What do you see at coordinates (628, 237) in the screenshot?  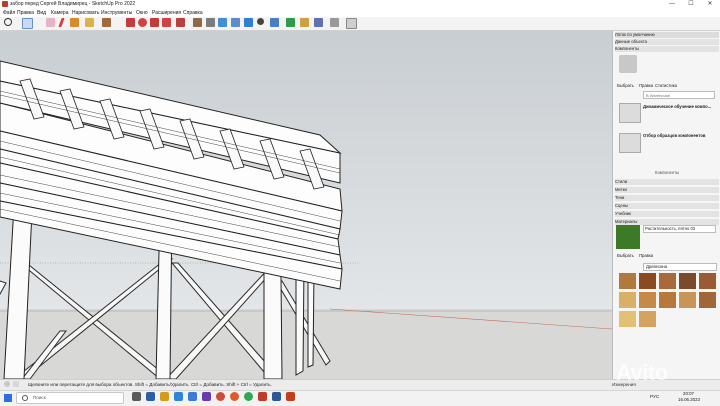 I see `current-material-swatch` at bounding box center [628, 237].